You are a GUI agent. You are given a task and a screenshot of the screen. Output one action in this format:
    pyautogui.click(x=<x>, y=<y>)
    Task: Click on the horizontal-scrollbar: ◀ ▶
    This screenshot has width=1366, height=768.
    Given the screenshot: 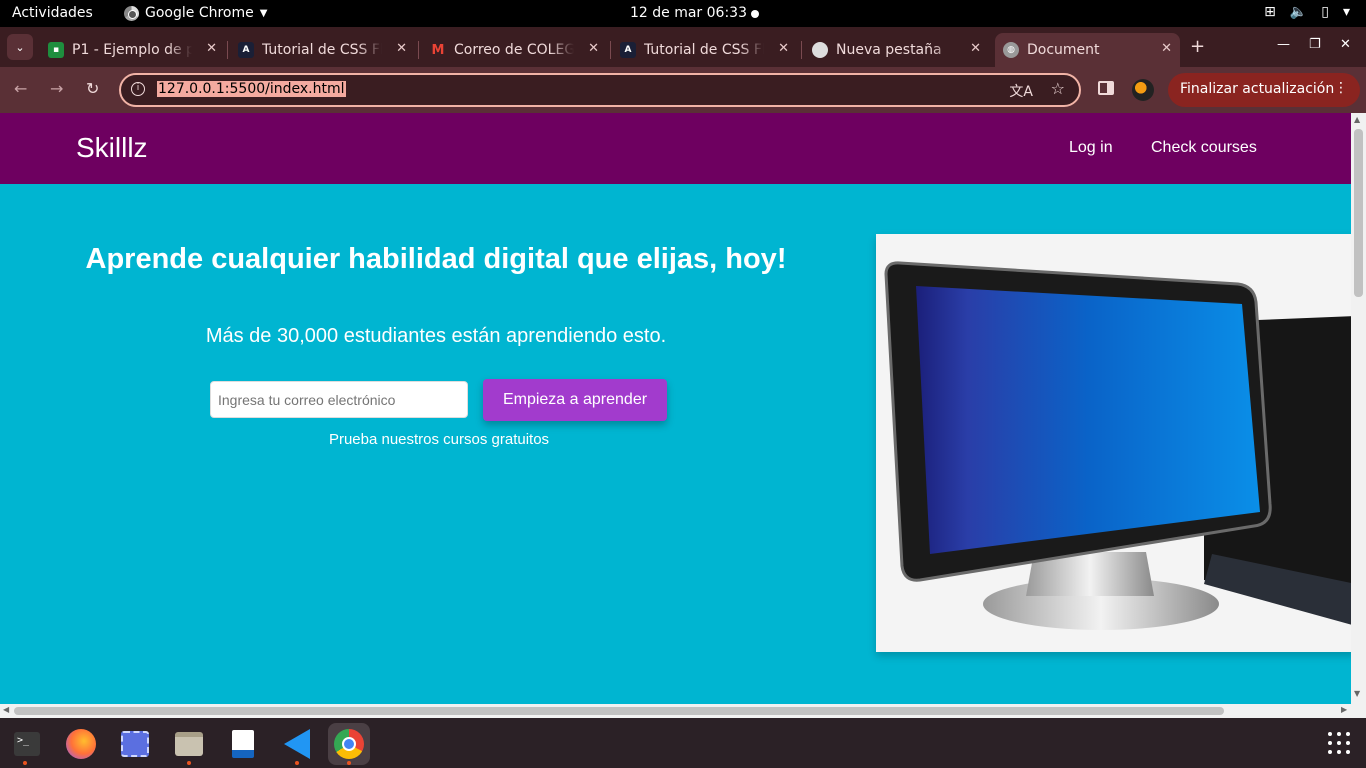 What is the action you would take?
    pyautogui.click(x=683, y=711)
    